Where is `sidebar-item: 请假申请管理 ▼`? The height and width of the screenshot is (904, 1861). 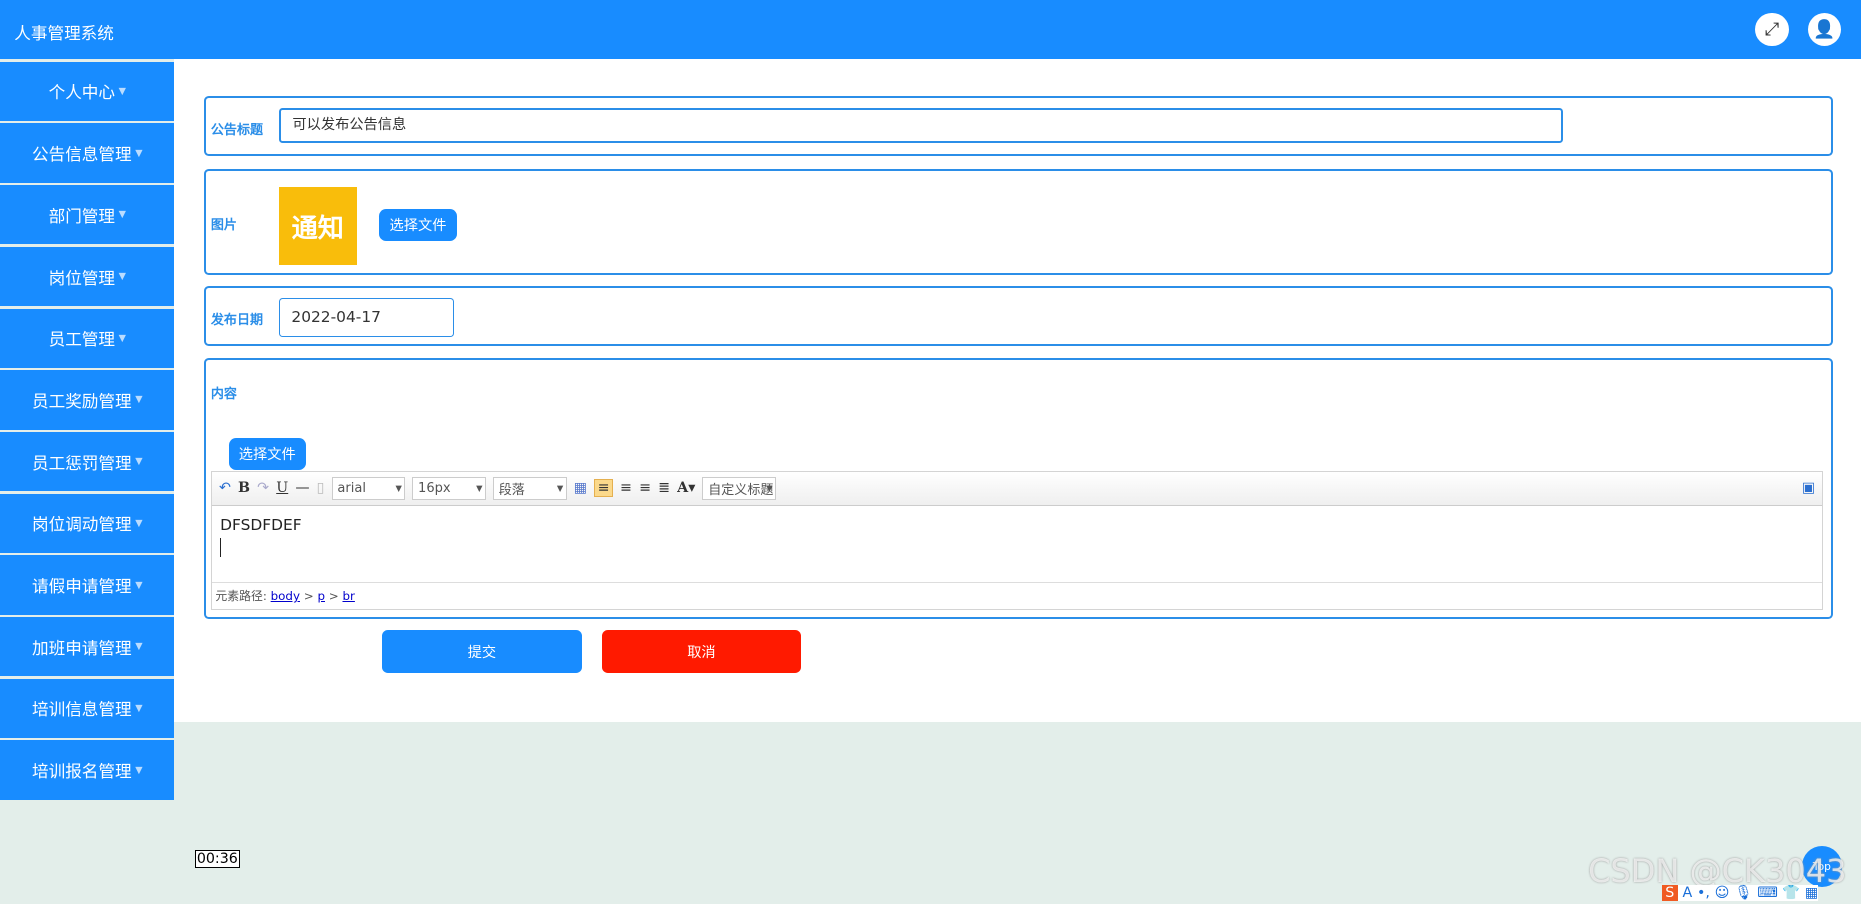
sidebar-item: 请假申请管理 ▼ is located at coordinates (87, 585).